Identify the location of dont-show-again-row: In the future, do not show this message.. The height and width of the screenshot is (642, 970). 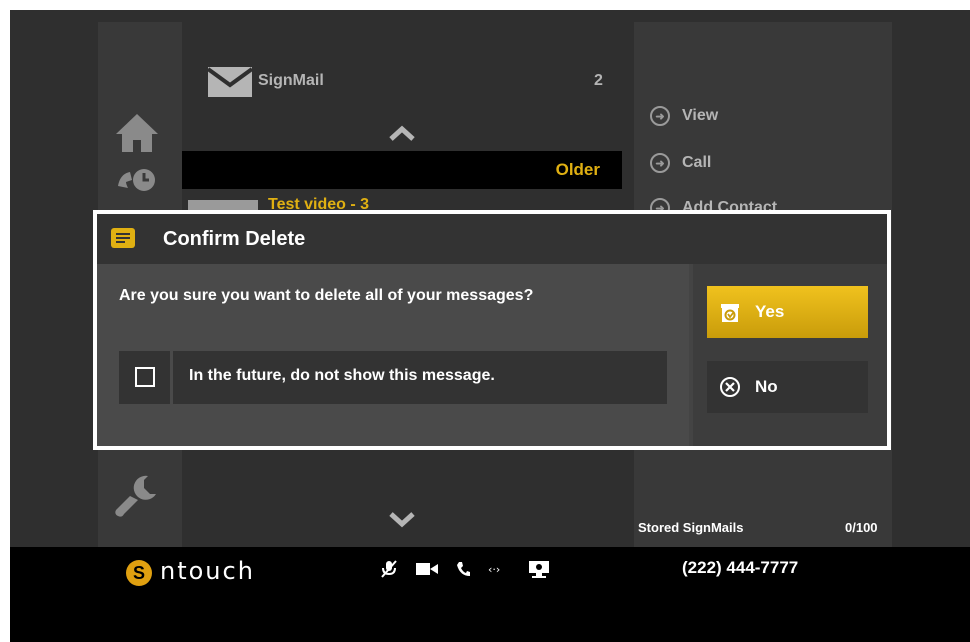
(393, 377).